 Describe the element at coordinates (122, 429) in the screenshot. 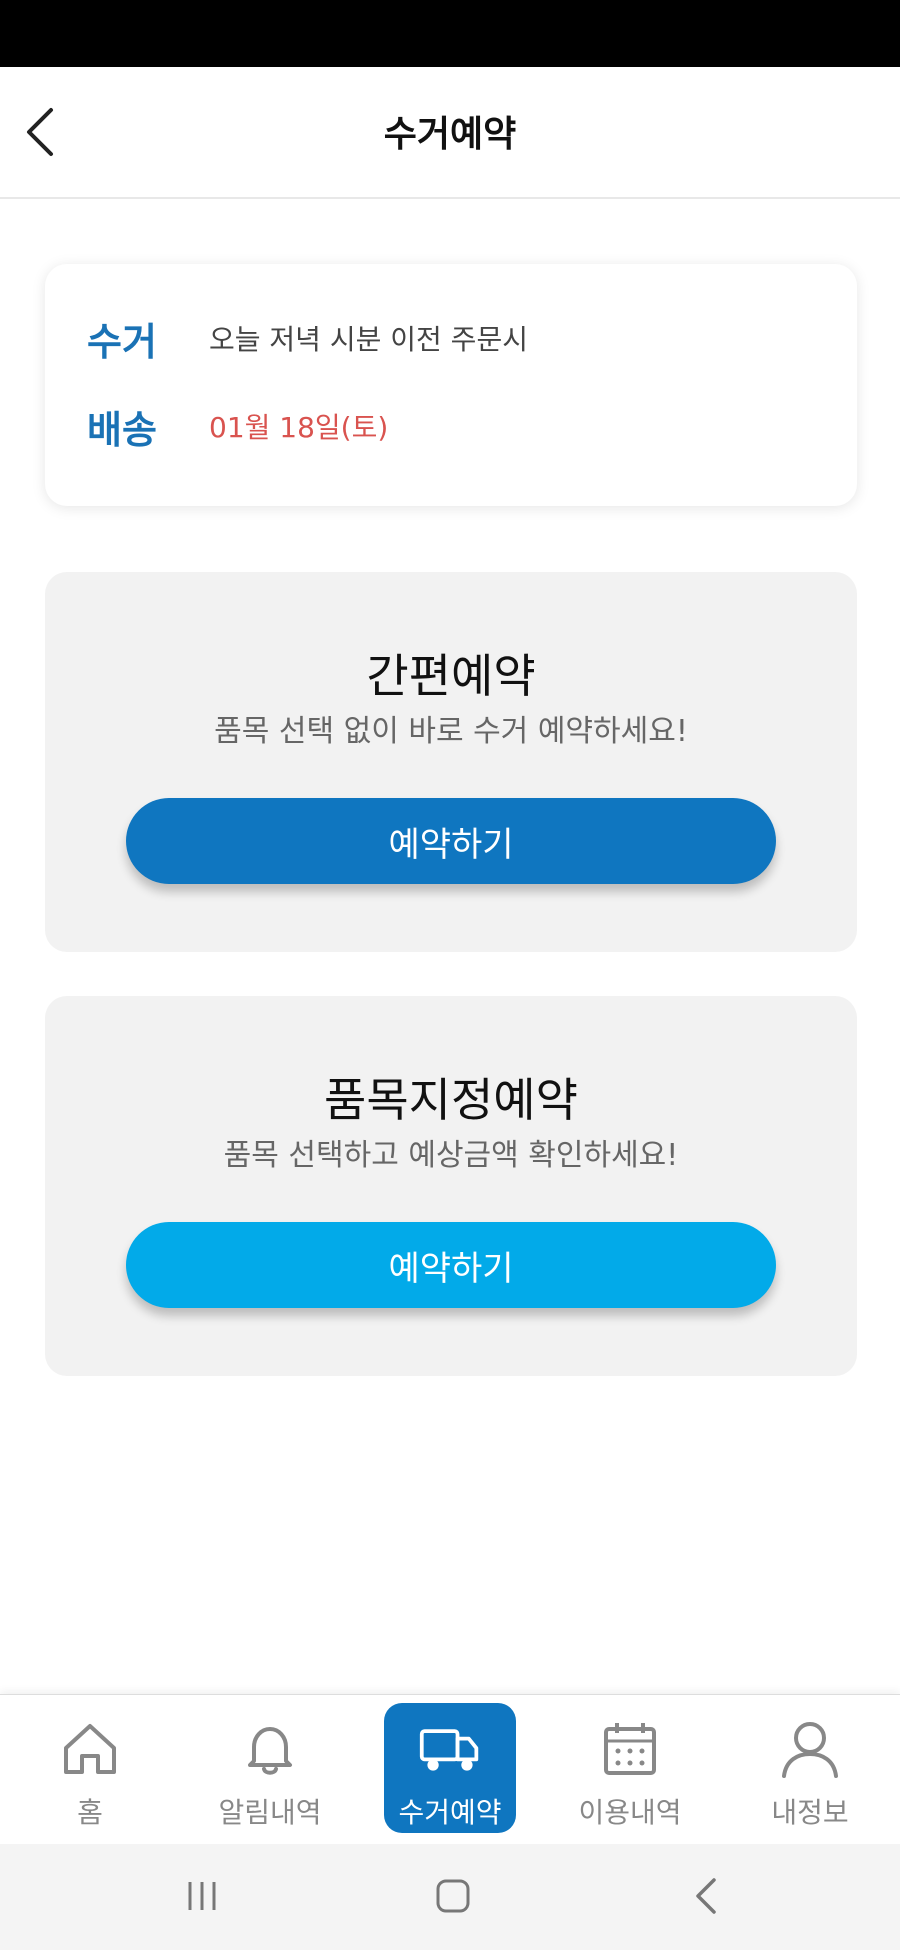

I see `delivery-label: 배송` at that location.